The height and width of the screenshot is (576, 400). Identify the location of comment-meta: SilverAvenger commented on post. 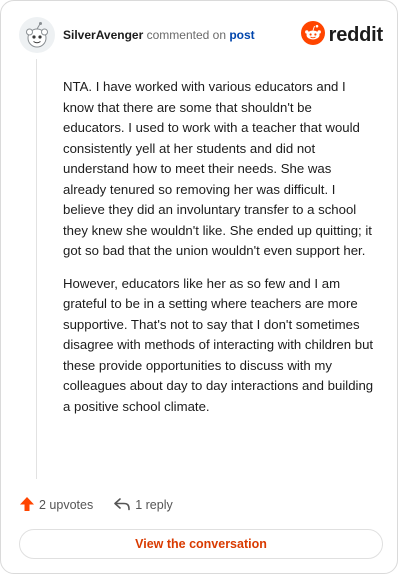
(159, 35).